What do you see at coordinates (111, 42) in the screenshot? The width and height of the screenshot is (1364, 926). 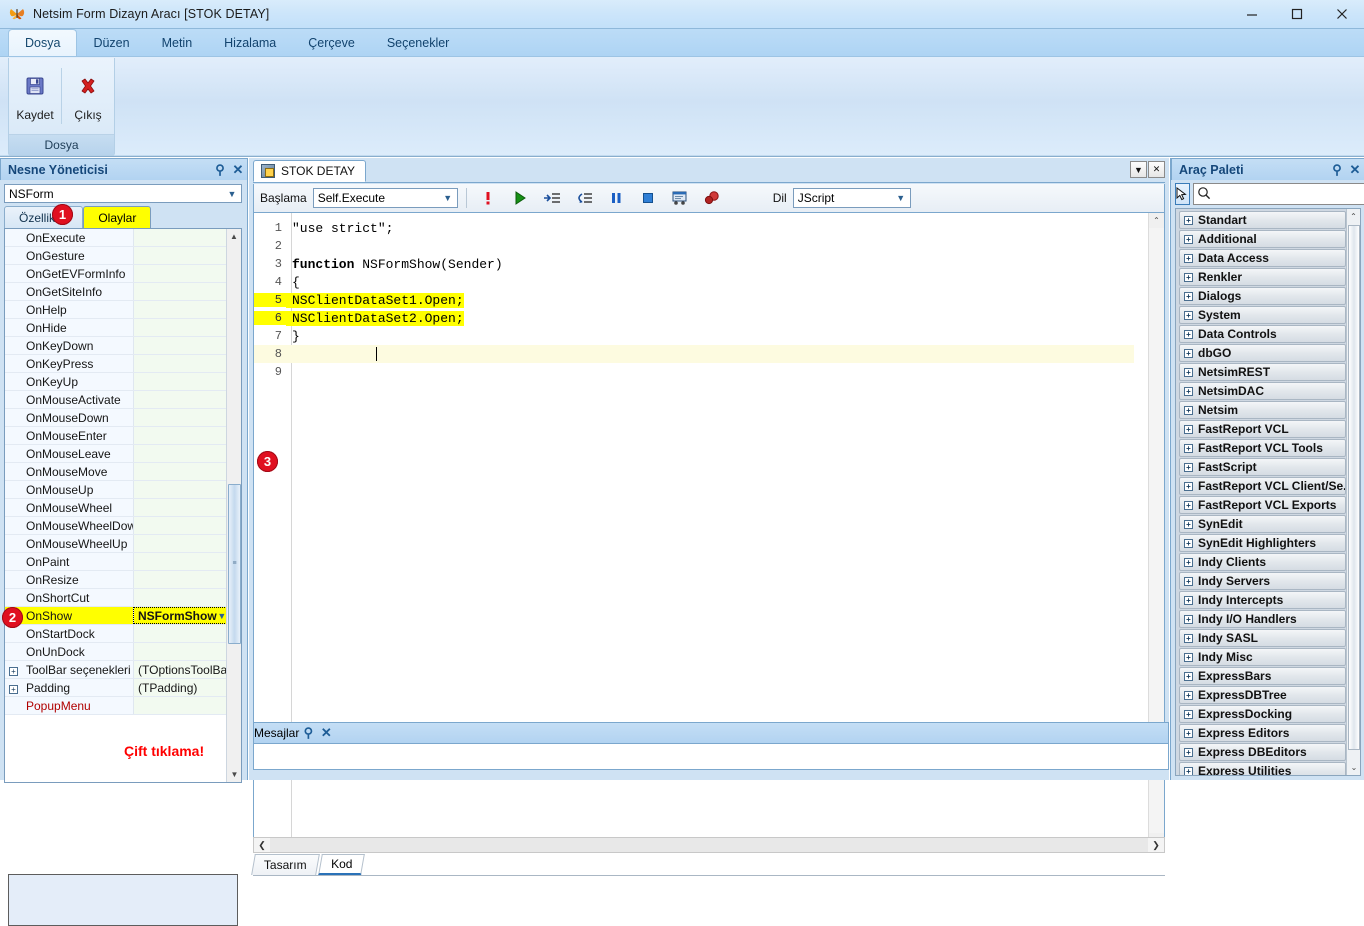 I see `ribbon-tab-duzen: Düzen` at bounding box center [111, 42].